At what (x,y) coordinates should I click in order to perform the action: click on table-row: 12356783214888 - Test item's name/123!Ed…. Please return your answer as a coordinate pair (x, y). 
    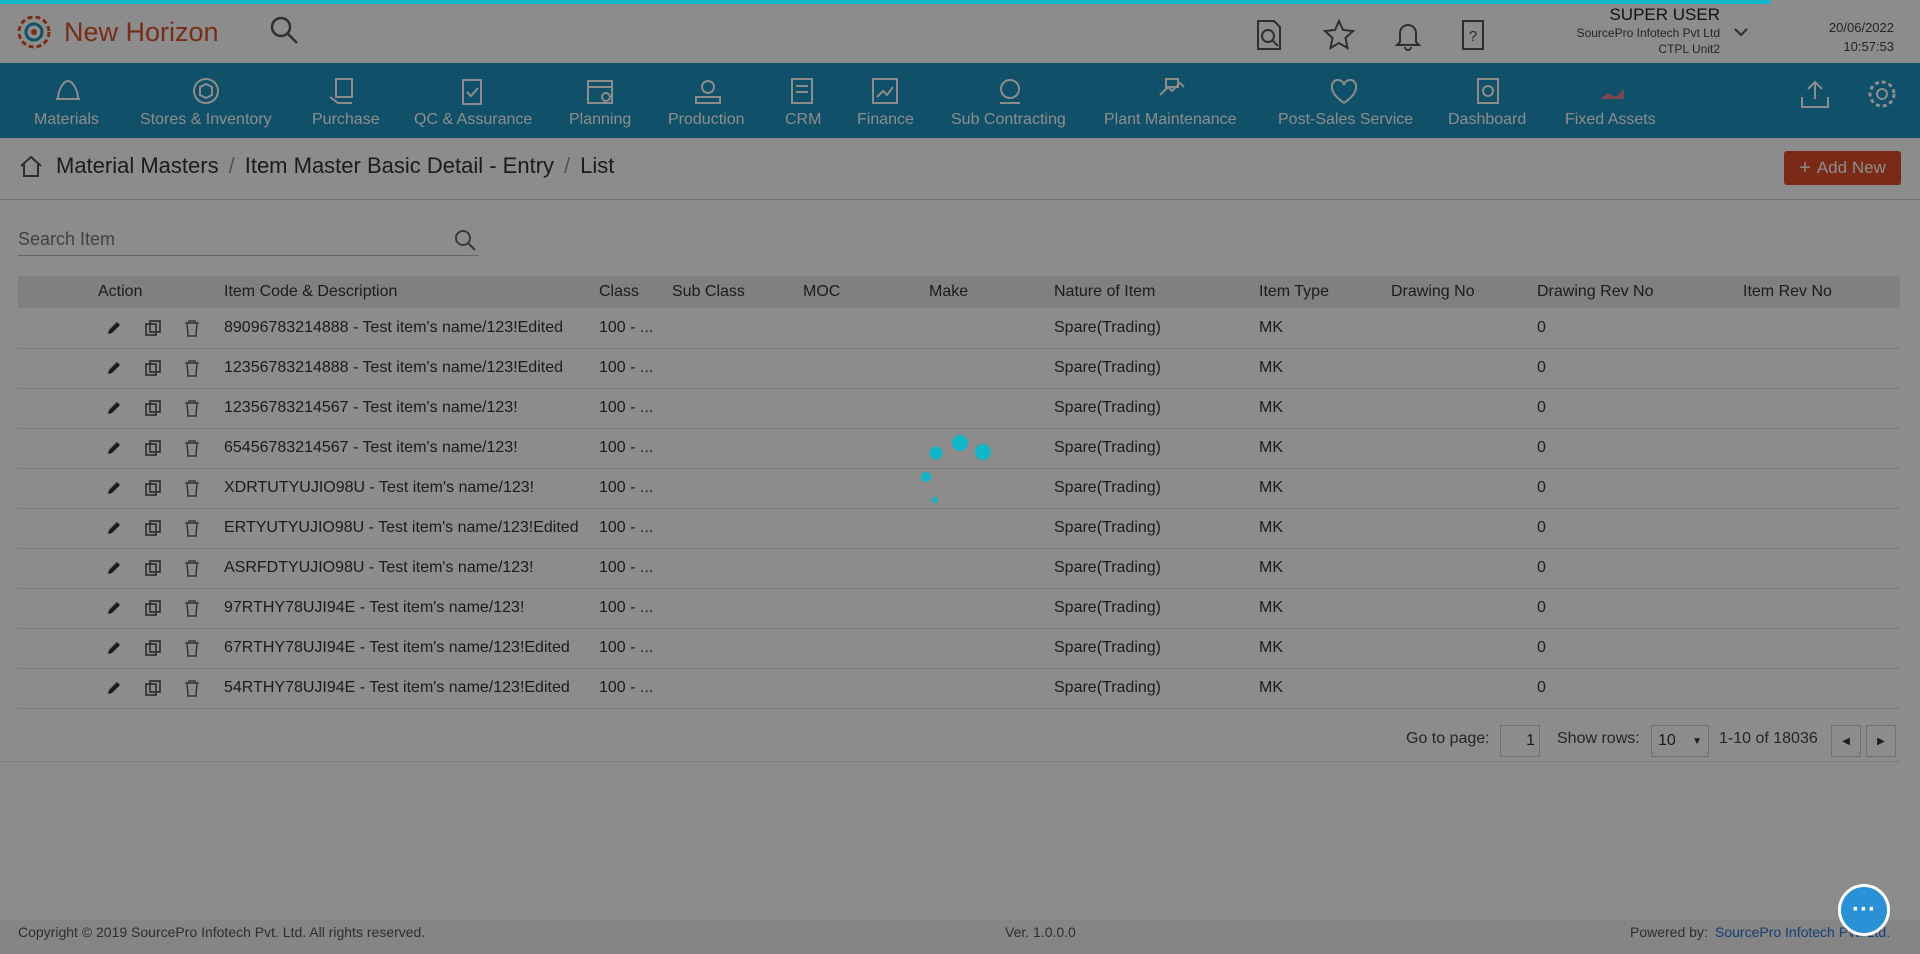
    Looking at the image, I should click on (959, 368).